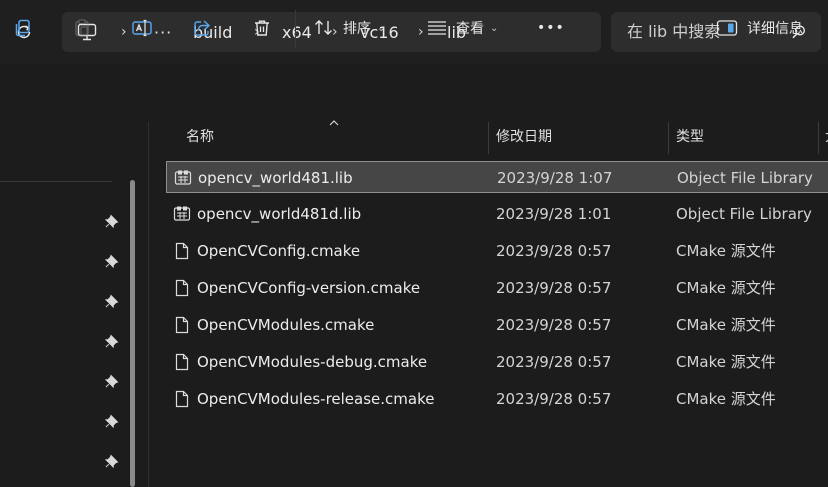 This screenshot has width=828, height=487. I want to click on column-header-name: 名称, so click(200, 138).